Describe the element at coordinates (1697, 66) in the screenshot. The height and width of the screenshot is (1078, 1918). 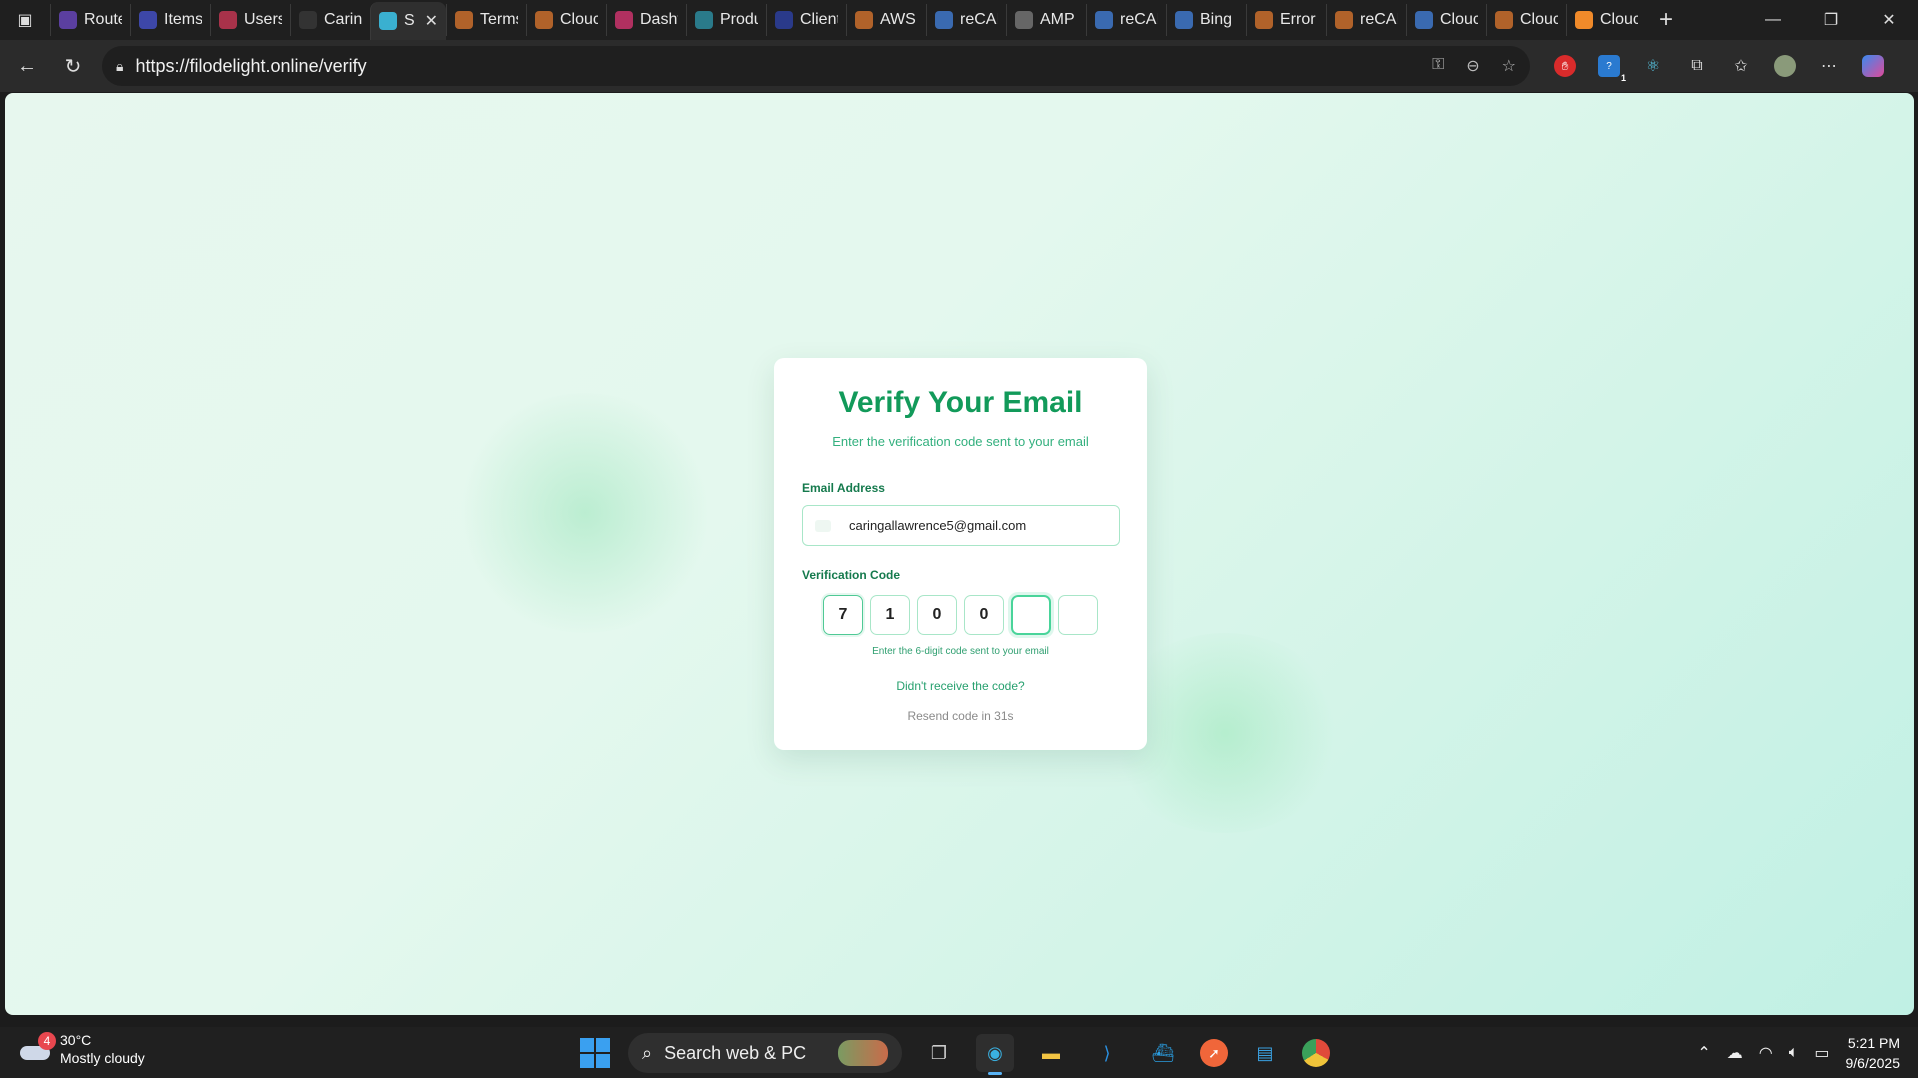
I see `extensions-puzzle-icon: ⧉` at that location.